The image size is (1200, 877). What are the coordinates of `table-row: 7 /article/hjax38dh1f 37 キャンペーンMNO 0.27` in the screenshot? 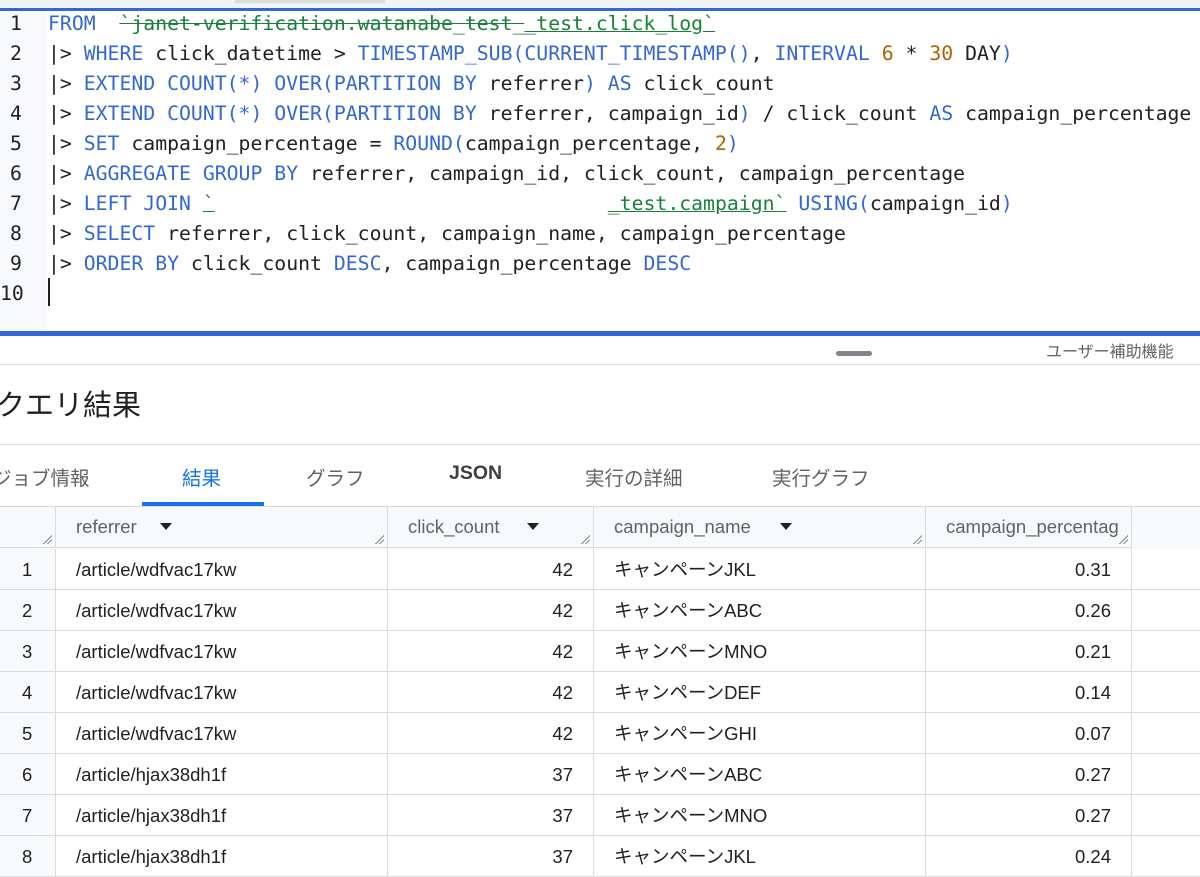 It's located at (600, 815).